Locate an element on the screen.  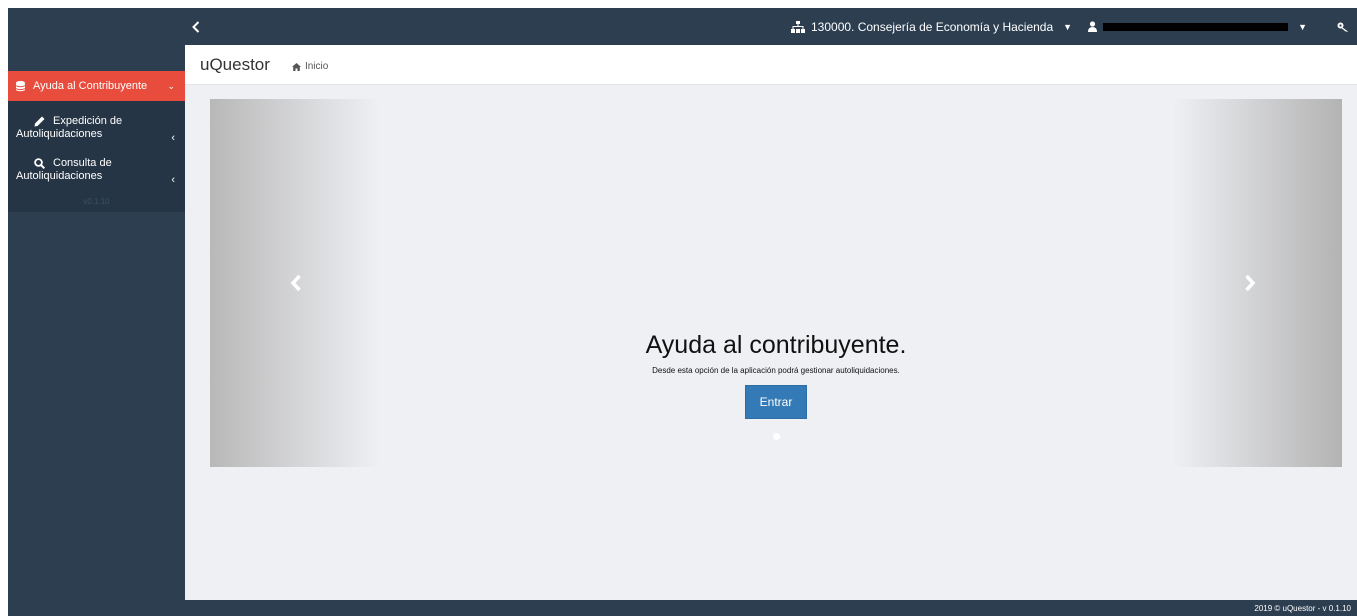
search-icon is located at coordinates (39, 163).